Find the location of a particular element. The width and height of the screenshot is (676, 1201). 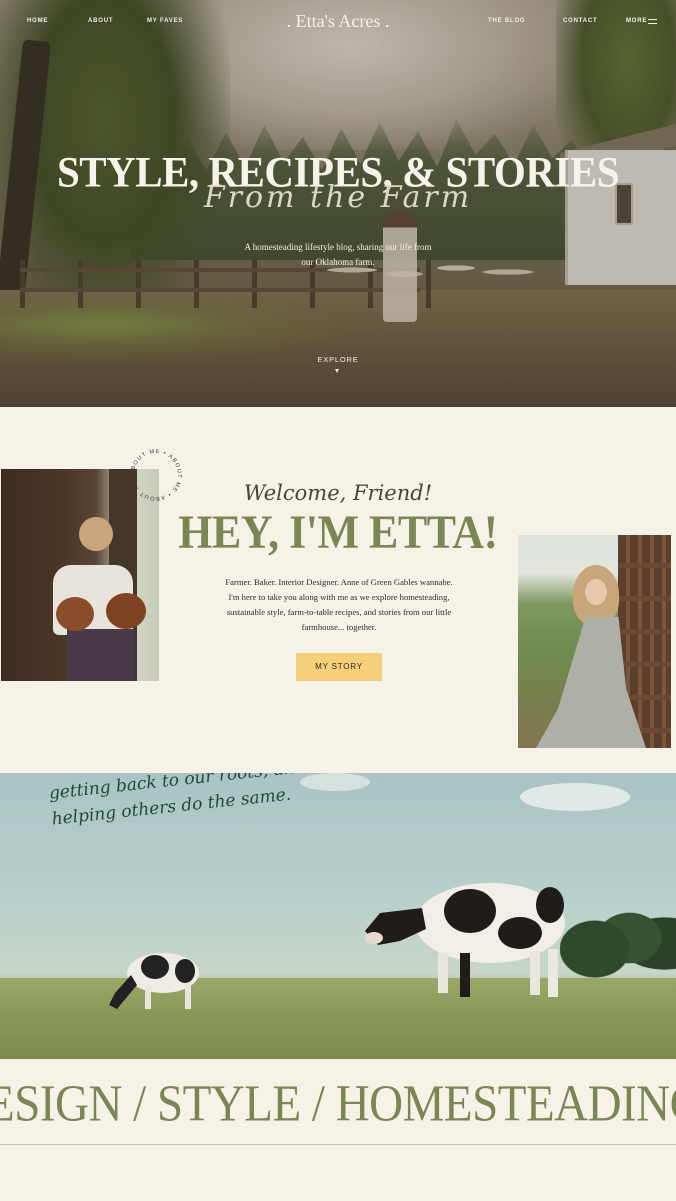

divider is located at coordinates (338, 1144).